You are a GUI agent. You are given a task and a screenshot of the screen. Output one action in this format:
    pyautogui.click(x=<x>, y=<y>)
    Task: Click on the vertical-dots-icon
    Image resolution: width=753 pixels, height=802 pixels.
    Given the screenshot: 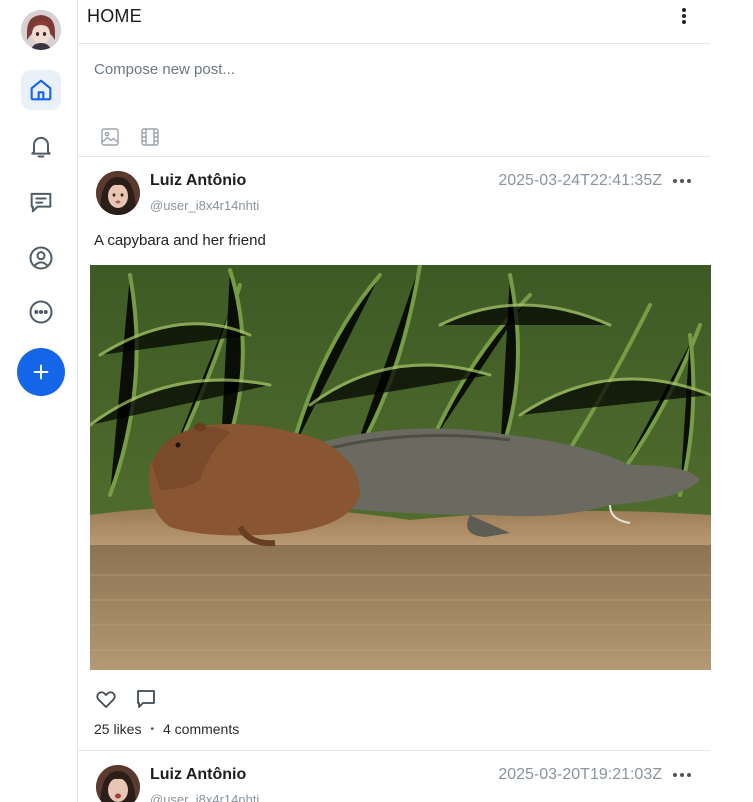 What is the action you would take?
    pyautogui.click(x=684, y=16)
    